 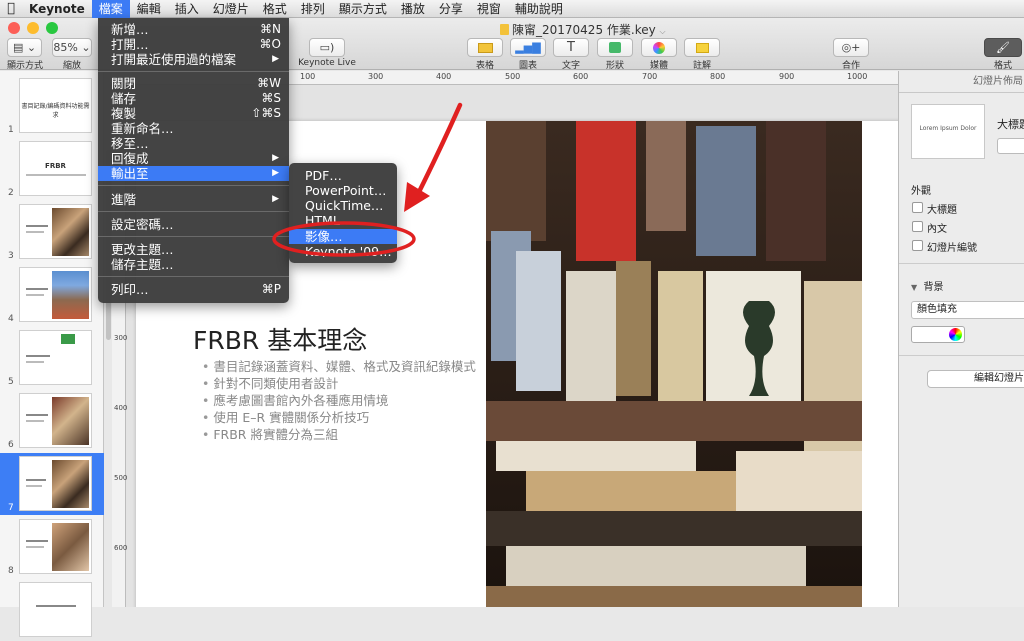 I want to click on background-heading: ▼ 背景, so click(x=927, y=285).